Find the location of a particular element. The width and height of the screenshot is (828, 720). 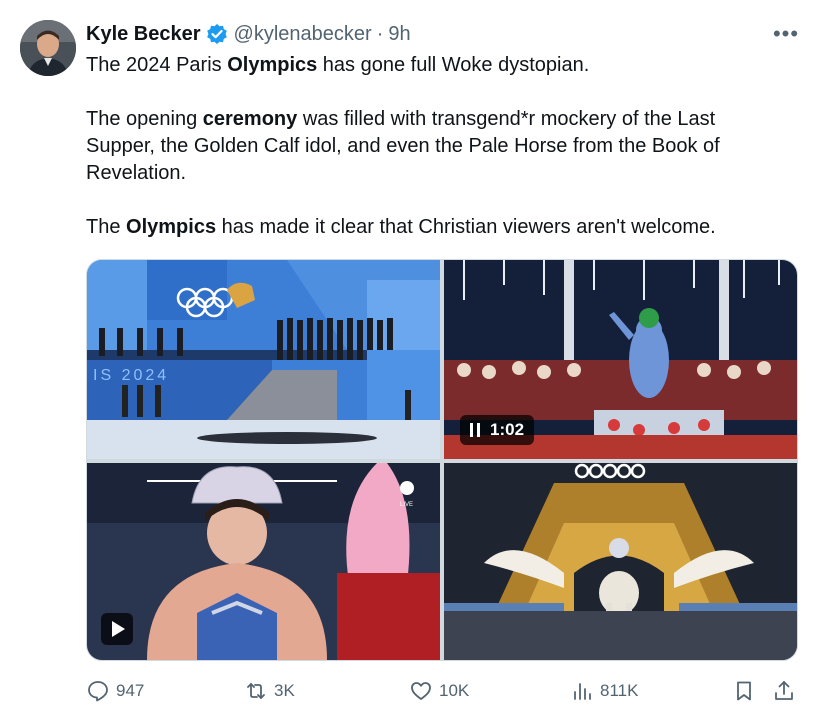

play-button-icon is located at coordinates (117, 629).